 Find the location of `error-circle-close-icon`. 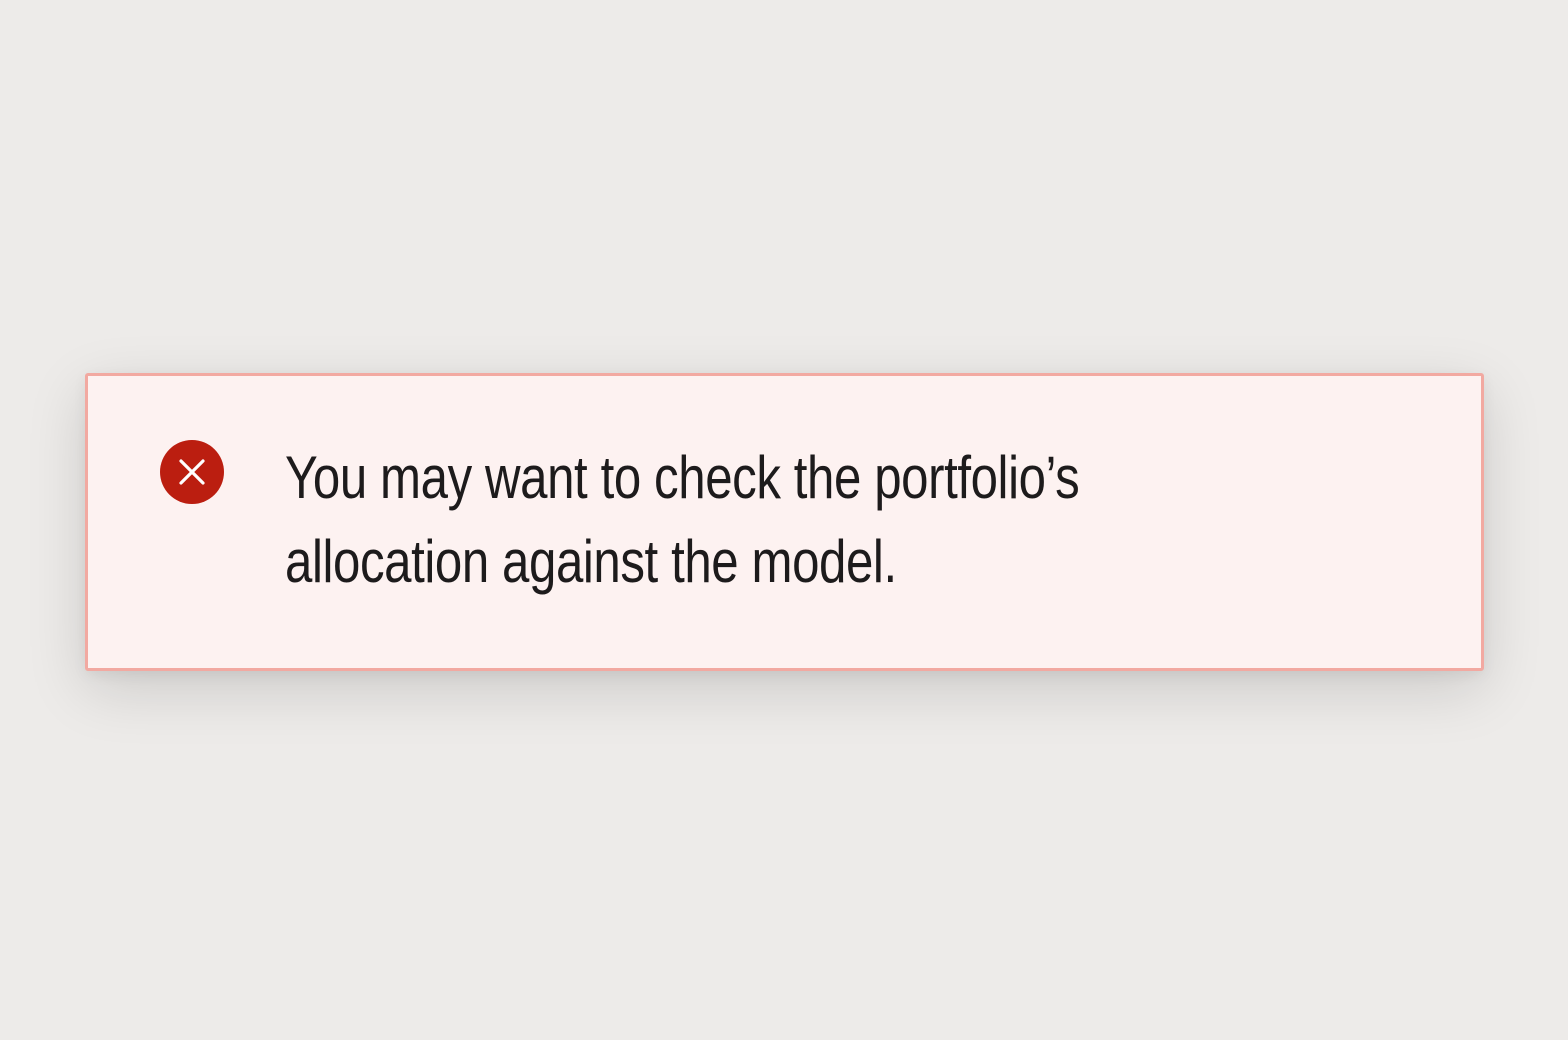

error-circle-close-icon is located at coordinates (192, 472).